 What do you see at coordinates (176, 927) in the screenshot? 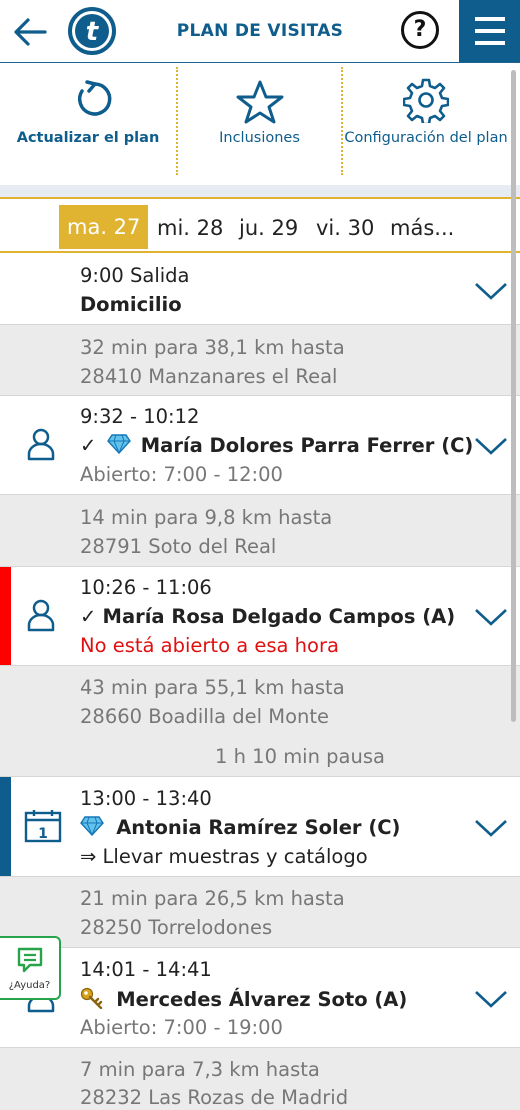
I see `travel-destination: 28250 Torrelodones` at bounding box center [176, 927].